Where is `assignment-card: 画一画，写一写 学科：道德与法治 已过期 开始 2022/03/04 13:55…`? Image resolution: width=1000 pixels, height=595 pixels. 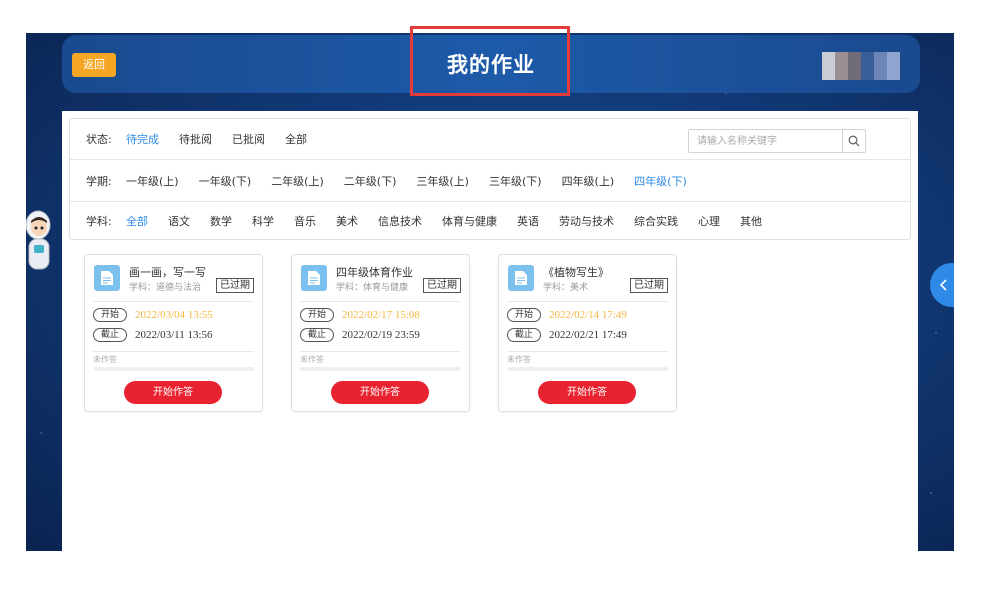
assignment-card: 画一画，写一写 学科：道德与法治 已过期 开始 2022/03/04 13:55… is located at coordinates (173, 333).